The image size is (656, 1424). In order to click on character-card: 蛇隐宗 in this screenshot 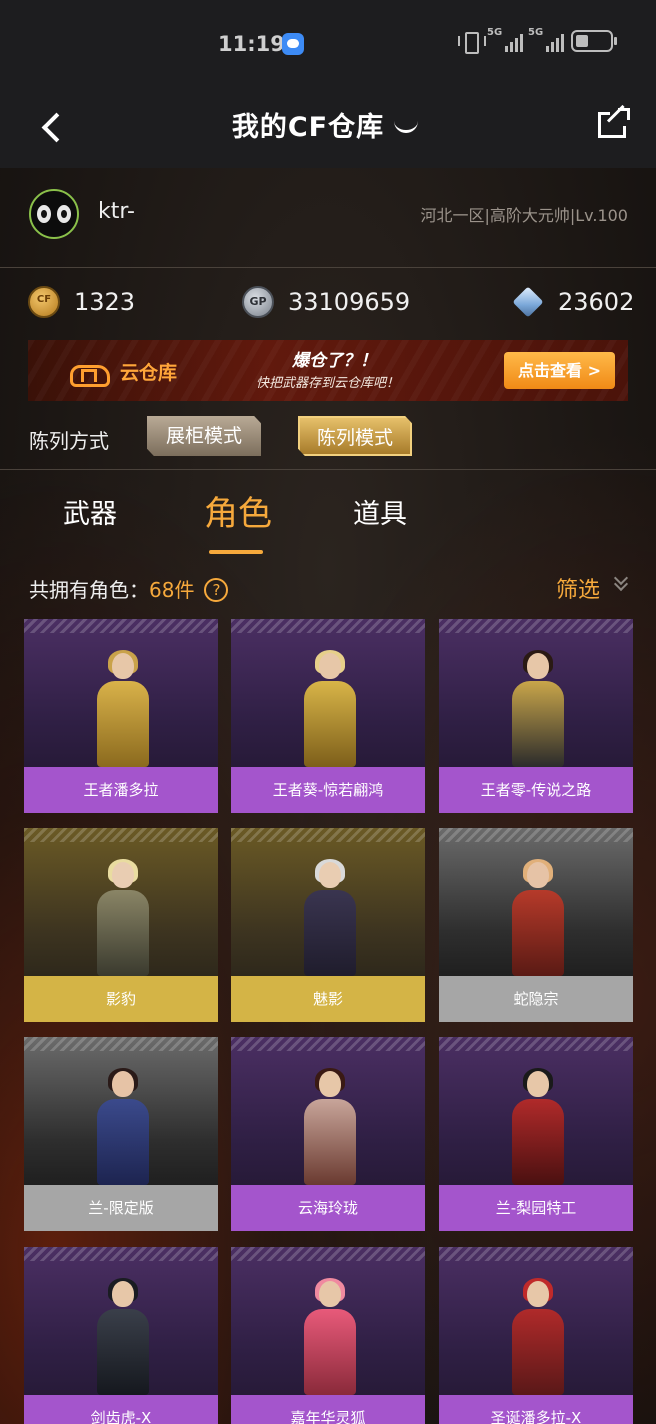, I will do `click(536, 925)`.